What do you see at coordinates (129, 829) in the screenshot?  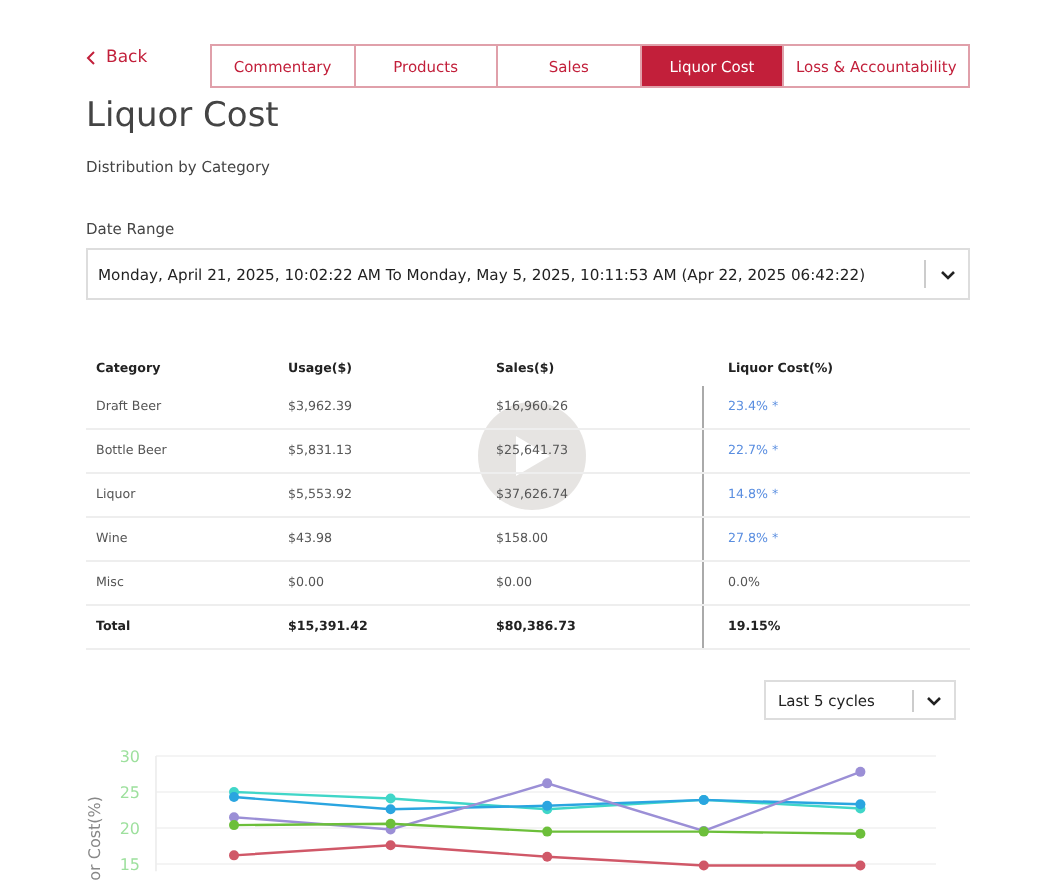 I see `y-tick-label: 20` at bounding box center [129, 829].